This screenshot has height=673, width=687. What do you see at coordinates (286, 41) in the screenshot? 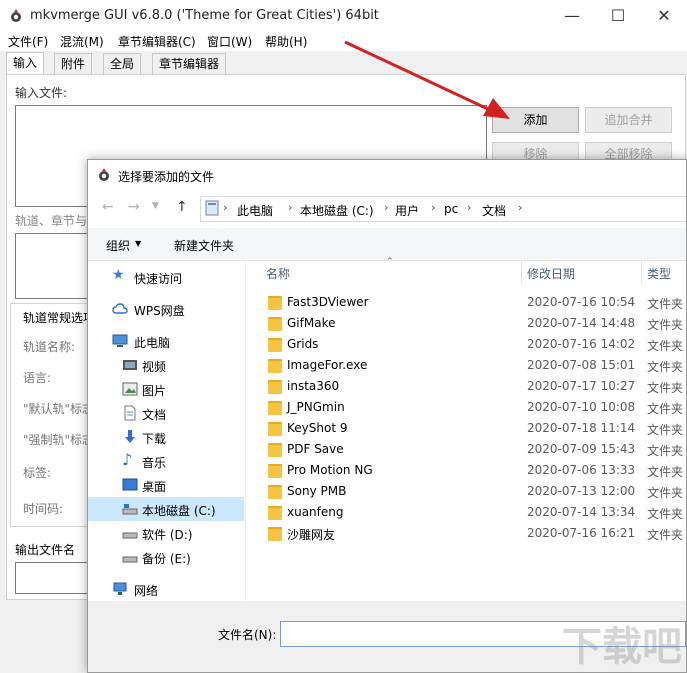
I see `menu-help: 帮助(H)` at bounding box center [286, 41].